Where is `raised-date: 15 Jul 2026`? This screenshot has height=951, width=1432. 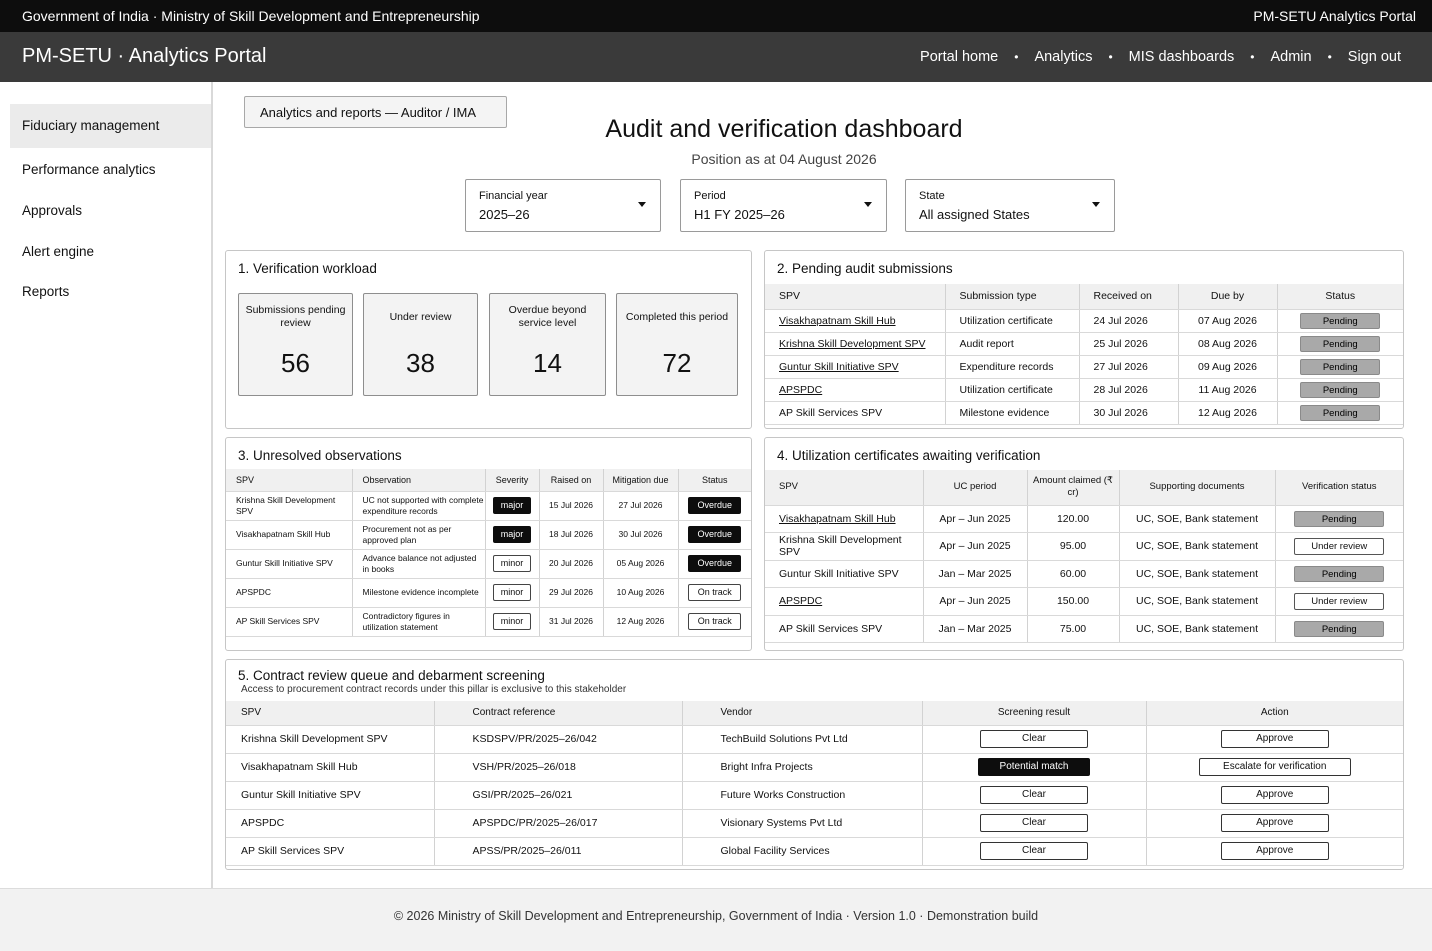
raised-date: 15 Jul 2026 is located at coordinates (571, 506).